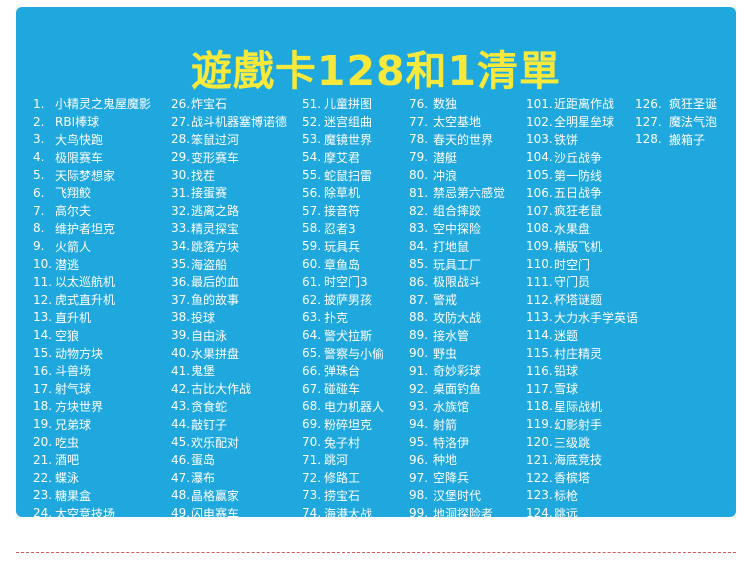 The image size is (750, 581). I want to click on game-list-item: 43. 贪食蛇, so click(229, 407).